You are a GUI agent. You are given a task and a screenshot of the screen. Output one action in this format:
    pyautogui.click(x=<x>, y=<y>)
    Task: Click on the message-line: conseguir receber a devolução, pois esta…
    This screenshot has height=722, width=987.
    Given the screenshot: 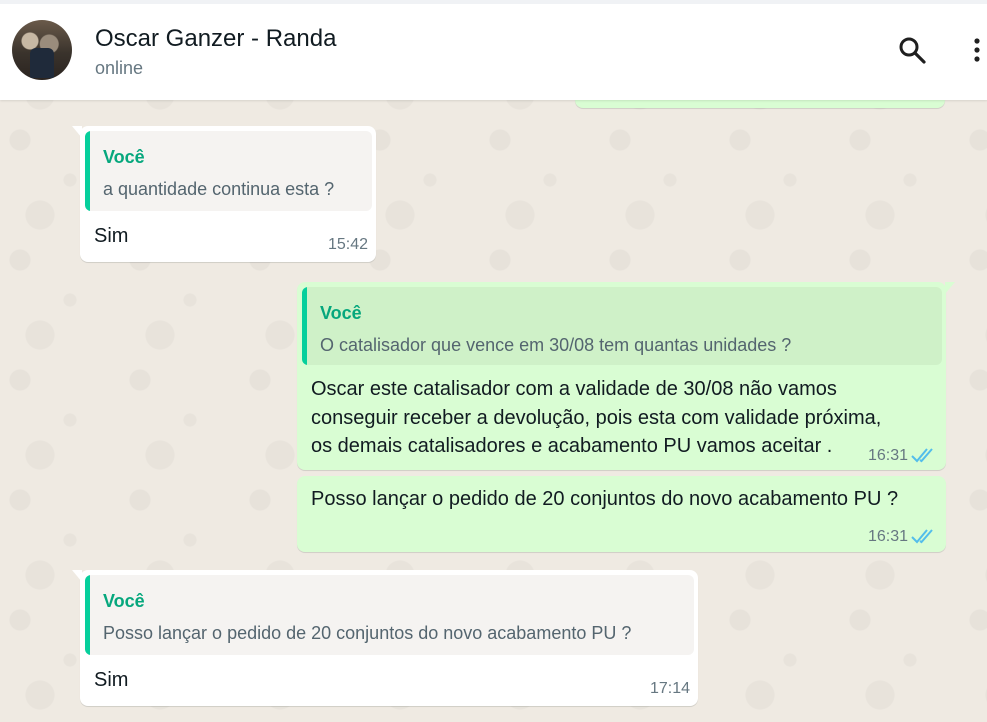 What is the action you would take?
    pyautogui.click(x=596, y=417)
    